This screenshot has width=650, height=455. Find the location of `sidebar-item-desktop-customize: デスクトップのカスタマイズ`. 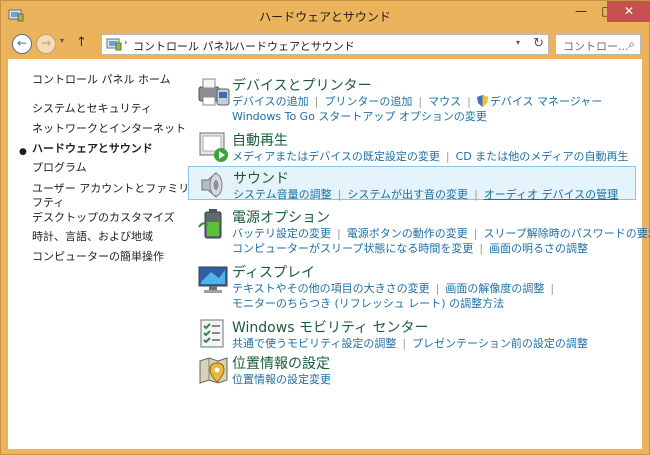

sidebar-item-desktop-customize: デスクトップのカスタマイズ is located at coordinates (103, 217).